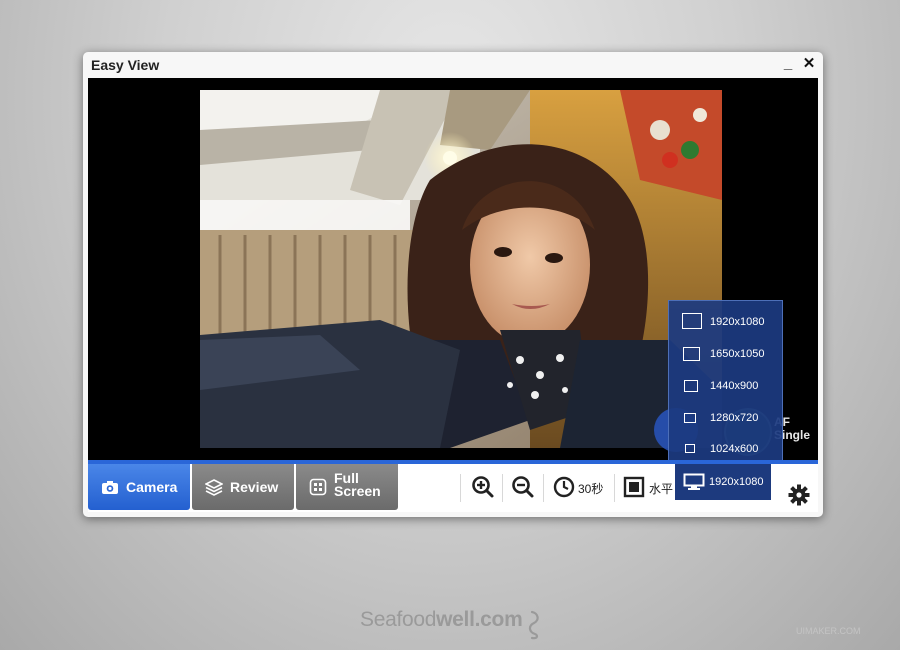 The image size is (900, 650). What do you see at coordinates (110, 487) in the screenshot?
I see `camera-icon` at bounding box center [110, 487].